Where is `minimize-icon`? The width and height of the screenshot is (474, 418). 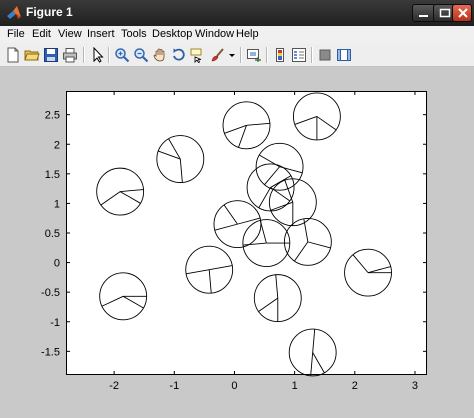
minimize-icon is located at coordinates (423, 16).